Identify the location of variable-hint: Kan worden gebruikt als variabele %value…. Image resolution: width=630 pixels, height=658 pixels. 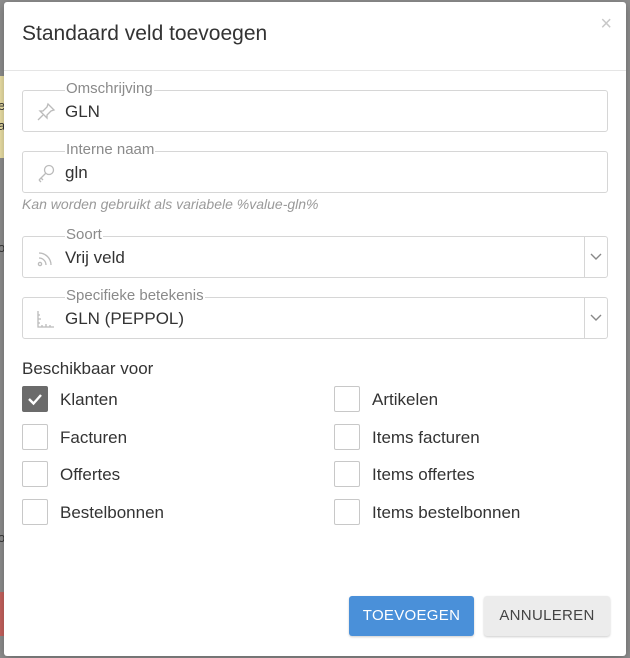
(170, 204).